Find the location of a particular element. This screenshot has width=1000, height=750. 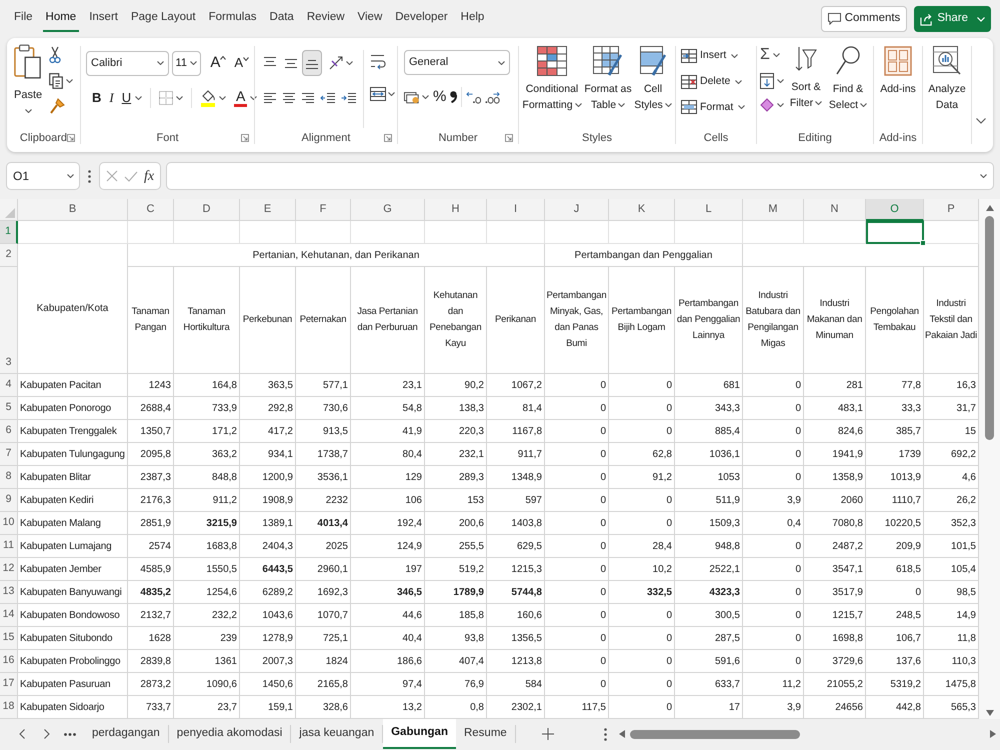

percent-button: % is located at coordinates (439, 97).